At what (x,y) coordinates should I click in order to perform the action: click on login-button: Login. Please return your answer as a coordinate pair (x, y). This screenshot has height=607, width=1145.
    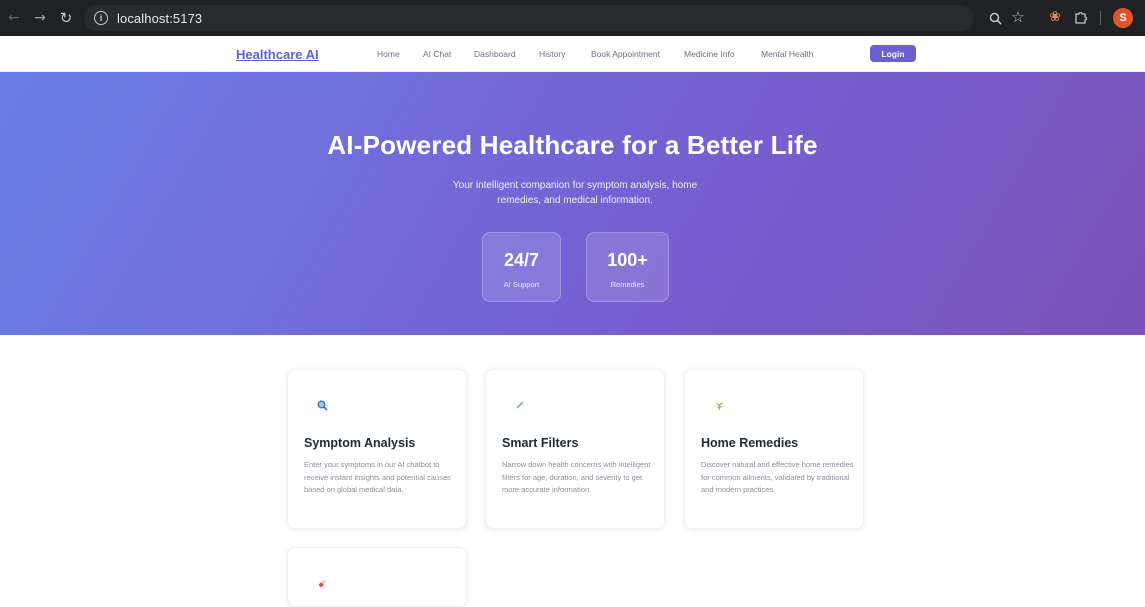
    Looking at the image, I should click on (893, 53).